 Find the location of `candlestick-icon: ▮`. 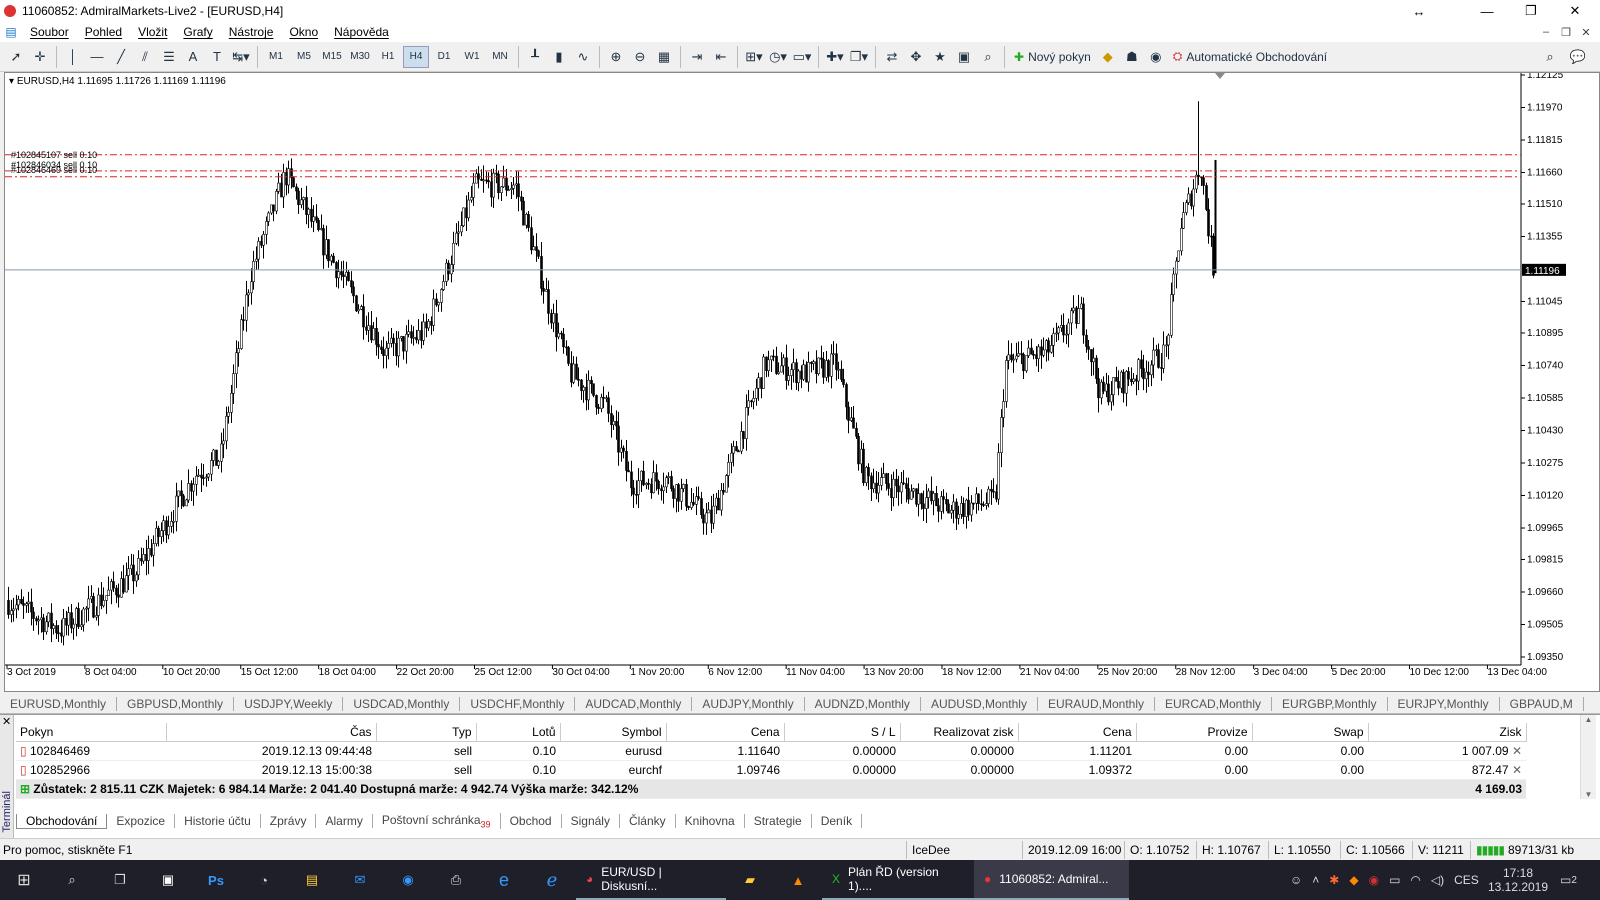

candlestick-icon: ▮ is located at coordinates (559, 57).